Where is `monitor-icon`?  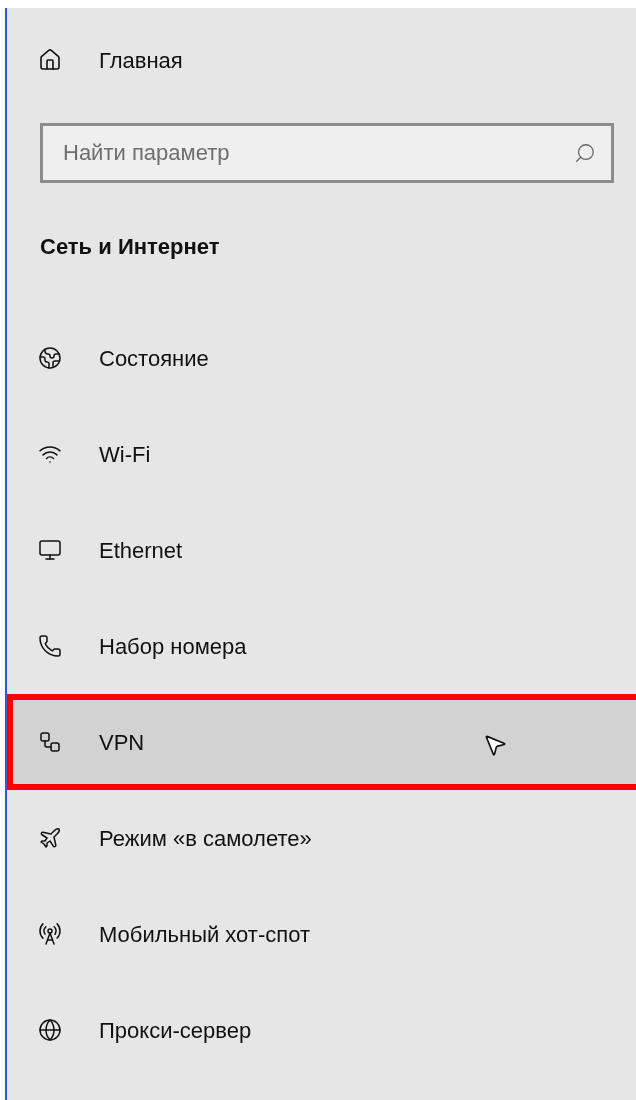 monitor-icon is located at coordinates (50, 550).